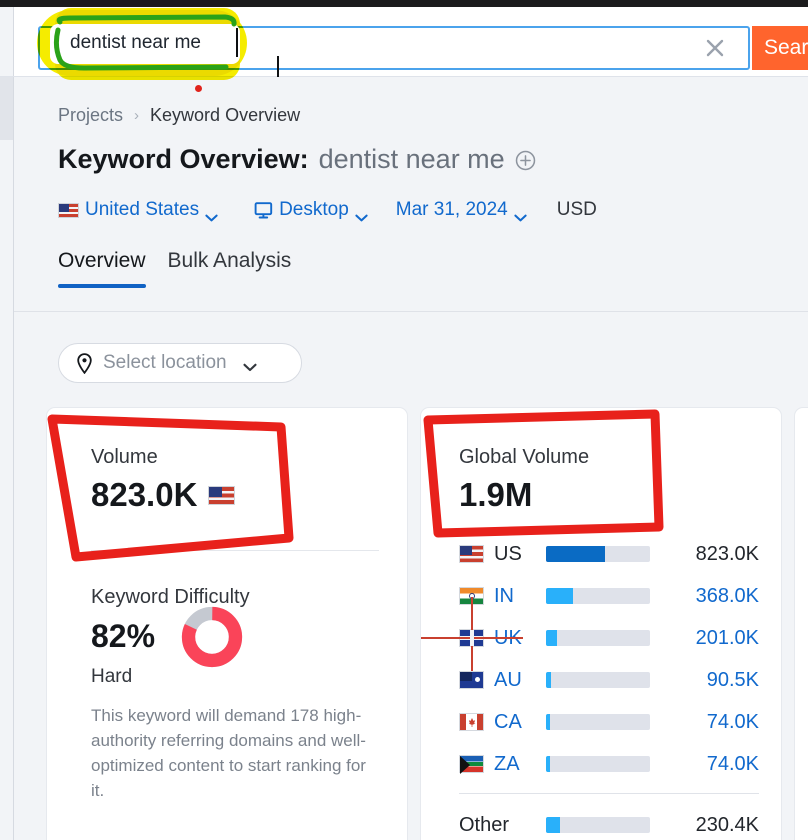 The height and width of the screenshot is (840, 808). Describe the element at coordinates (165, 362) in the screenshot. I see `location-select-placeholder: Select location` at that location.